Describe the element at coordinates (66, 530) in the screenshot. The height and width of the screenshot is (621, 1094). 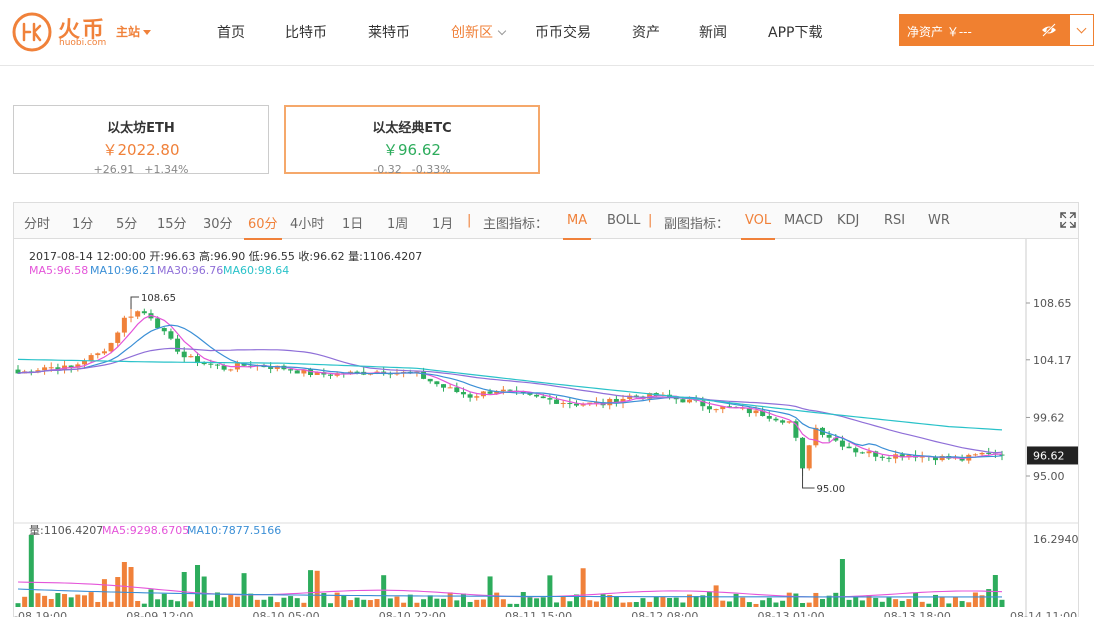
I see `vol-legend: 量:1106.4207` at that location.